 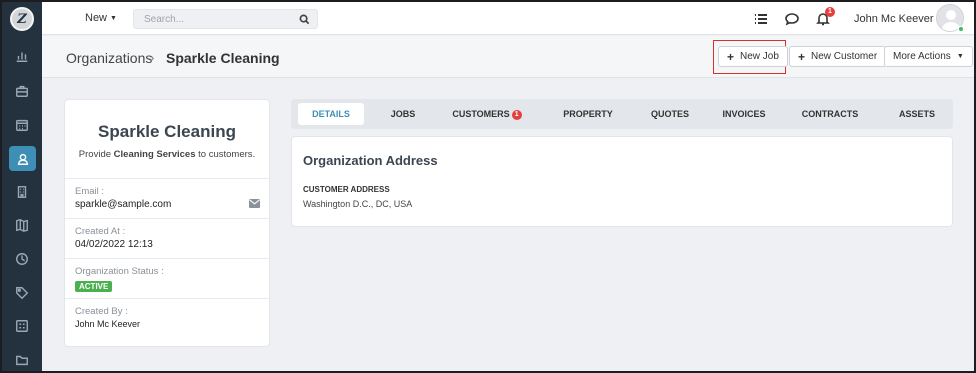 What do you see at coordinates (358, 204) in the screenshot?
I see `customer-address-value: Washington D.C., DC, USA` at bounding box center [358, 204].